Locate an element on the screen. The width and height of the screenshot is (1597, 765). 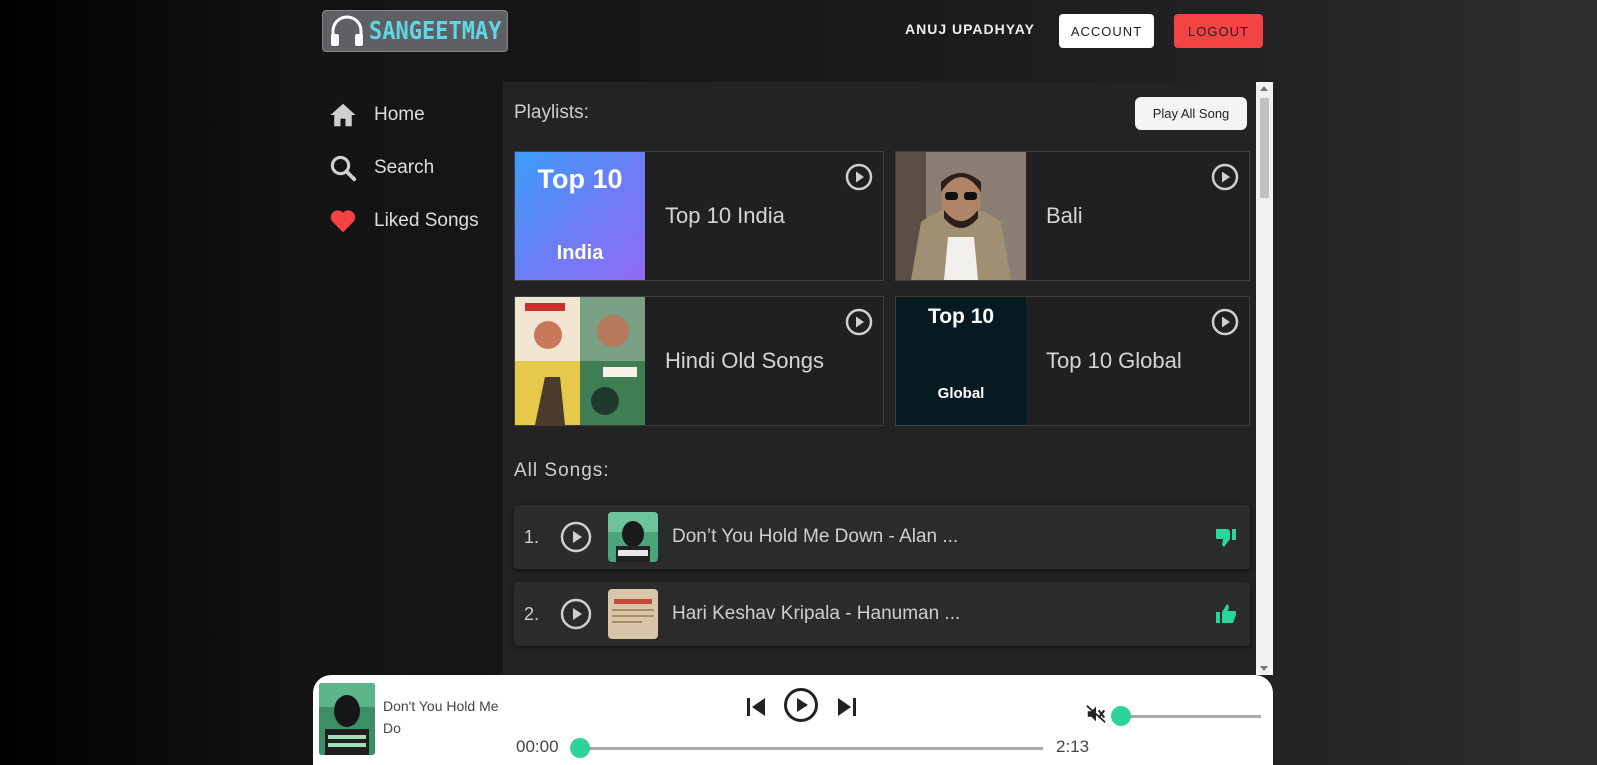
logo-text: SANGEETMAY is located at coordinates (435, 31).